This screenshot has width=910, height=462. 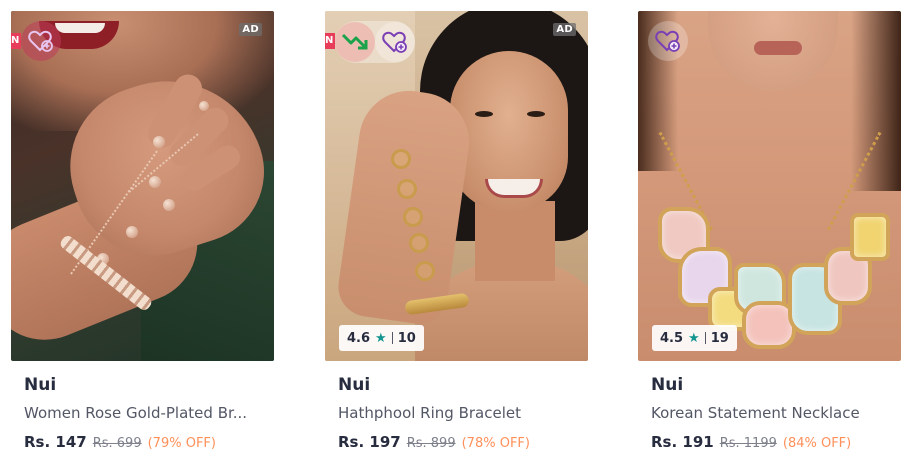 What do you see at coordinates (181, 443) in the screenshot?
I see `product-discount: (79% OFF)` at bounding box center [181, 443].